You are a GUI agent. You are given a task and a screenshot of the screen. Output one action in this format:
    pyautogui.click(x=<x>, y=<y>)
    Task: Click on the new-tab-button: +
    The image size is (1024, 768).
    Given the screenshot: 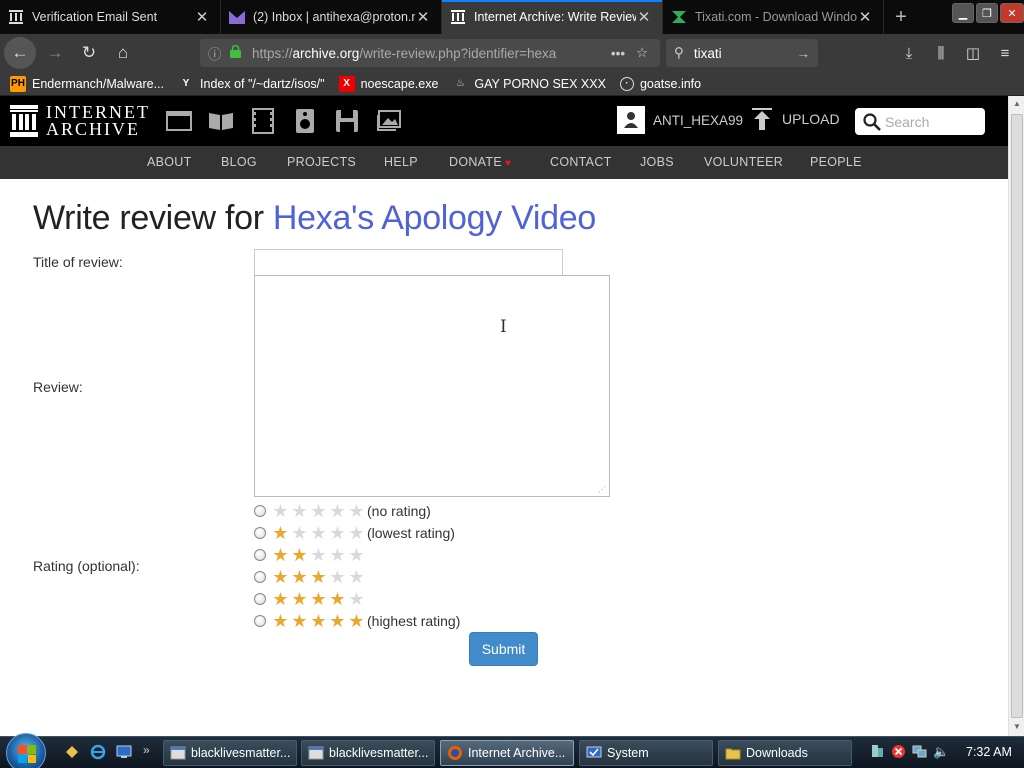 What is the action you would take?
    pyautogui.click(x=901, y=17)
    